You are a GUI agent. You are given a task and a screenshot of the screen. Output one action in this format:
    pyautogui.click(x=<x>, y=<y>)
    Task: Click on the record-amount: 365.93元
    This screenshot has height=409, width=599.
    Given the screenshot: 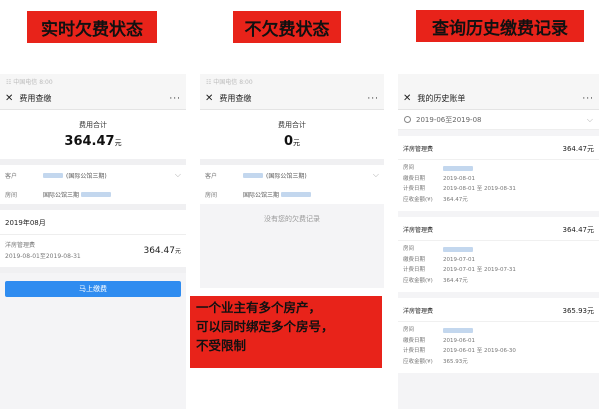 What is the action you would take?
    pyautogui.click(x=578, y=311)
    